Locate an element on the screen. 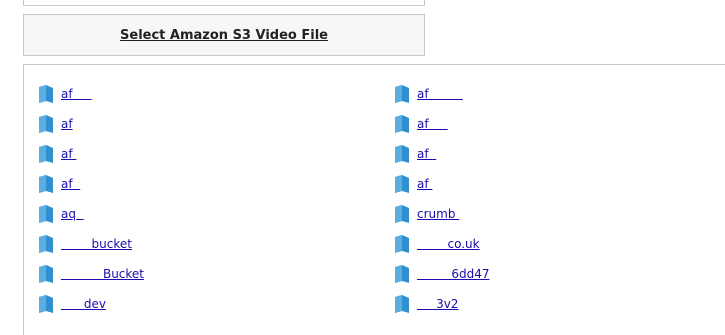  bucket-link: 6dd47 is located at coordinates (453, 274).